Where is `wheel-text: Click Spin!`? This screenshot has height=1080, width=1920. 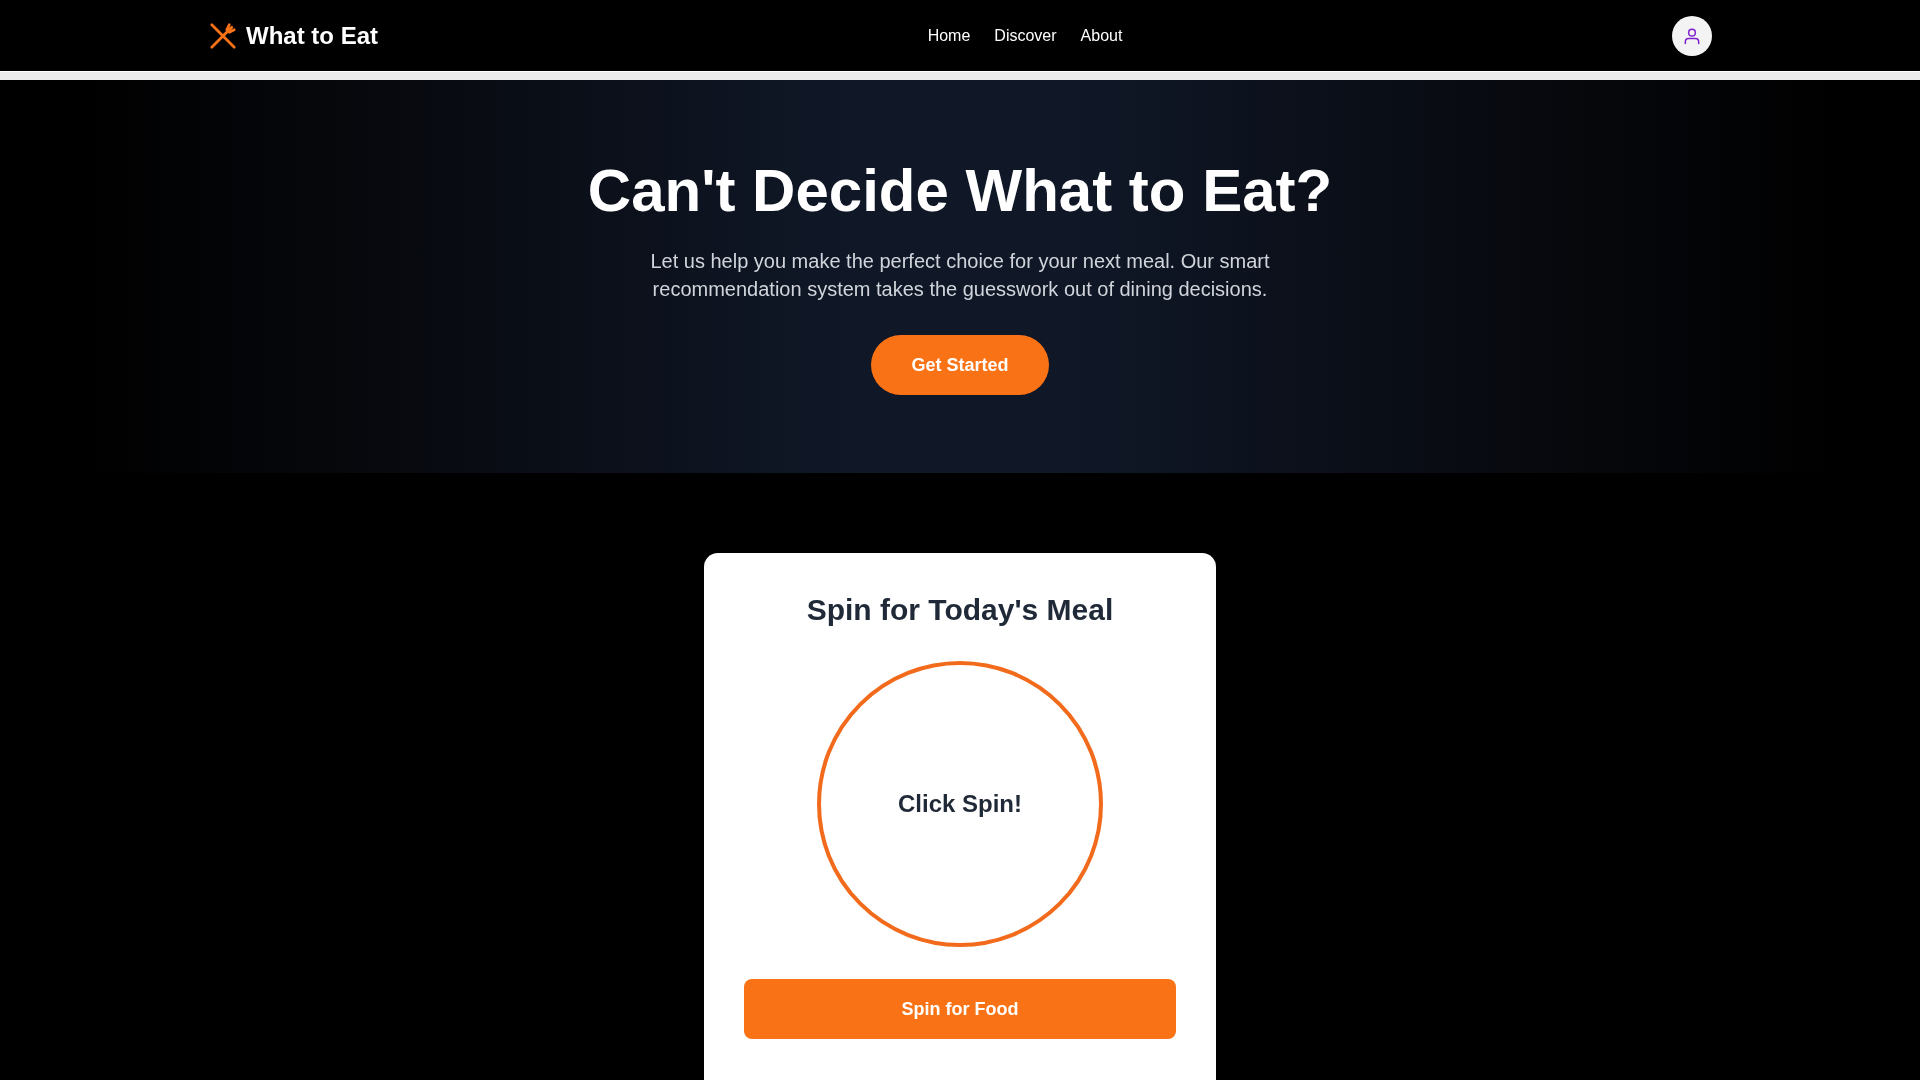
wheel-text: Click Spin! is located at coordinates (960, 804).